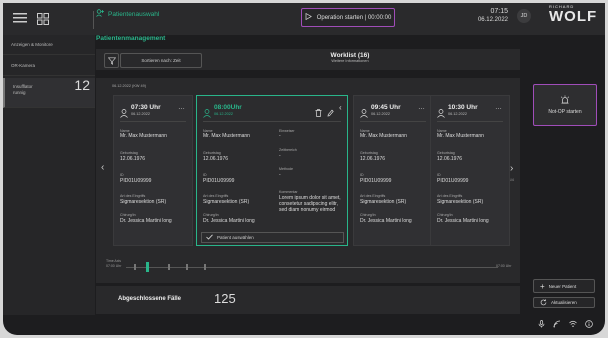  Describe the element at coordinates (272, 237) in the screenshot. I see `select-patient-button: Patient auswählen` at that location.